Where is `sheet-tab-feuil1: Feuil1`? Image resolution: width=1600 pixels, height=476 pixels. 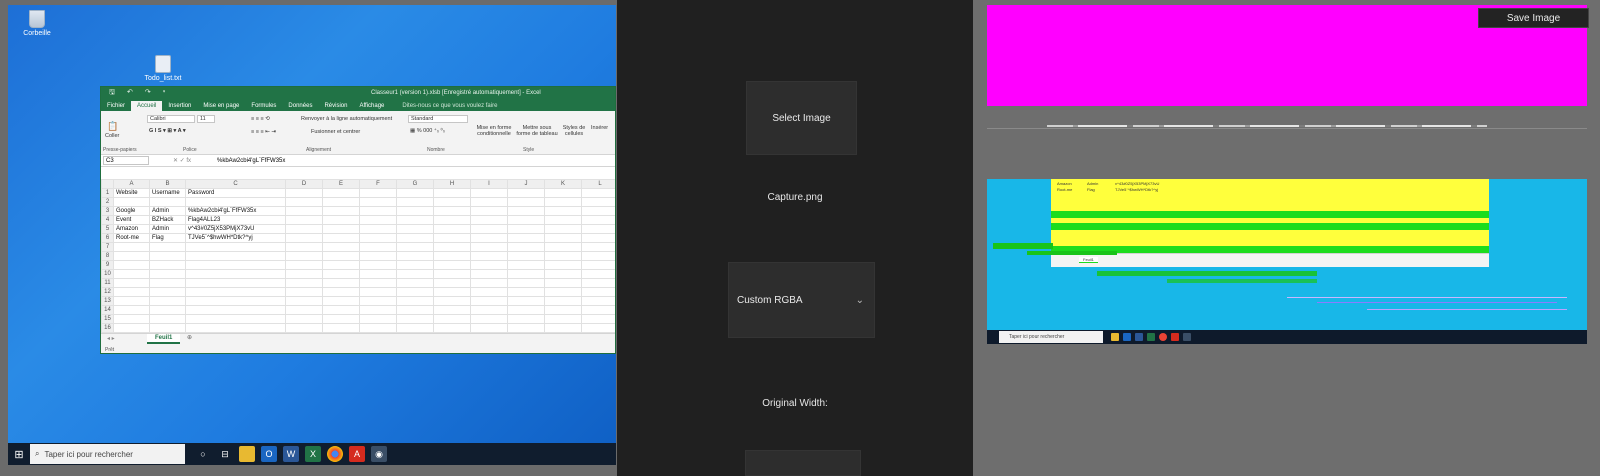 sheet-tab-feuil1: Feuil1 is located at coordinates (164, 339).